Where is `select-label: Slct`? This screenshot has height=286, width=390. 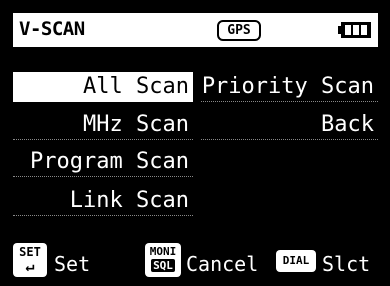 select-label: Slct is located at coordinates (346, 264).